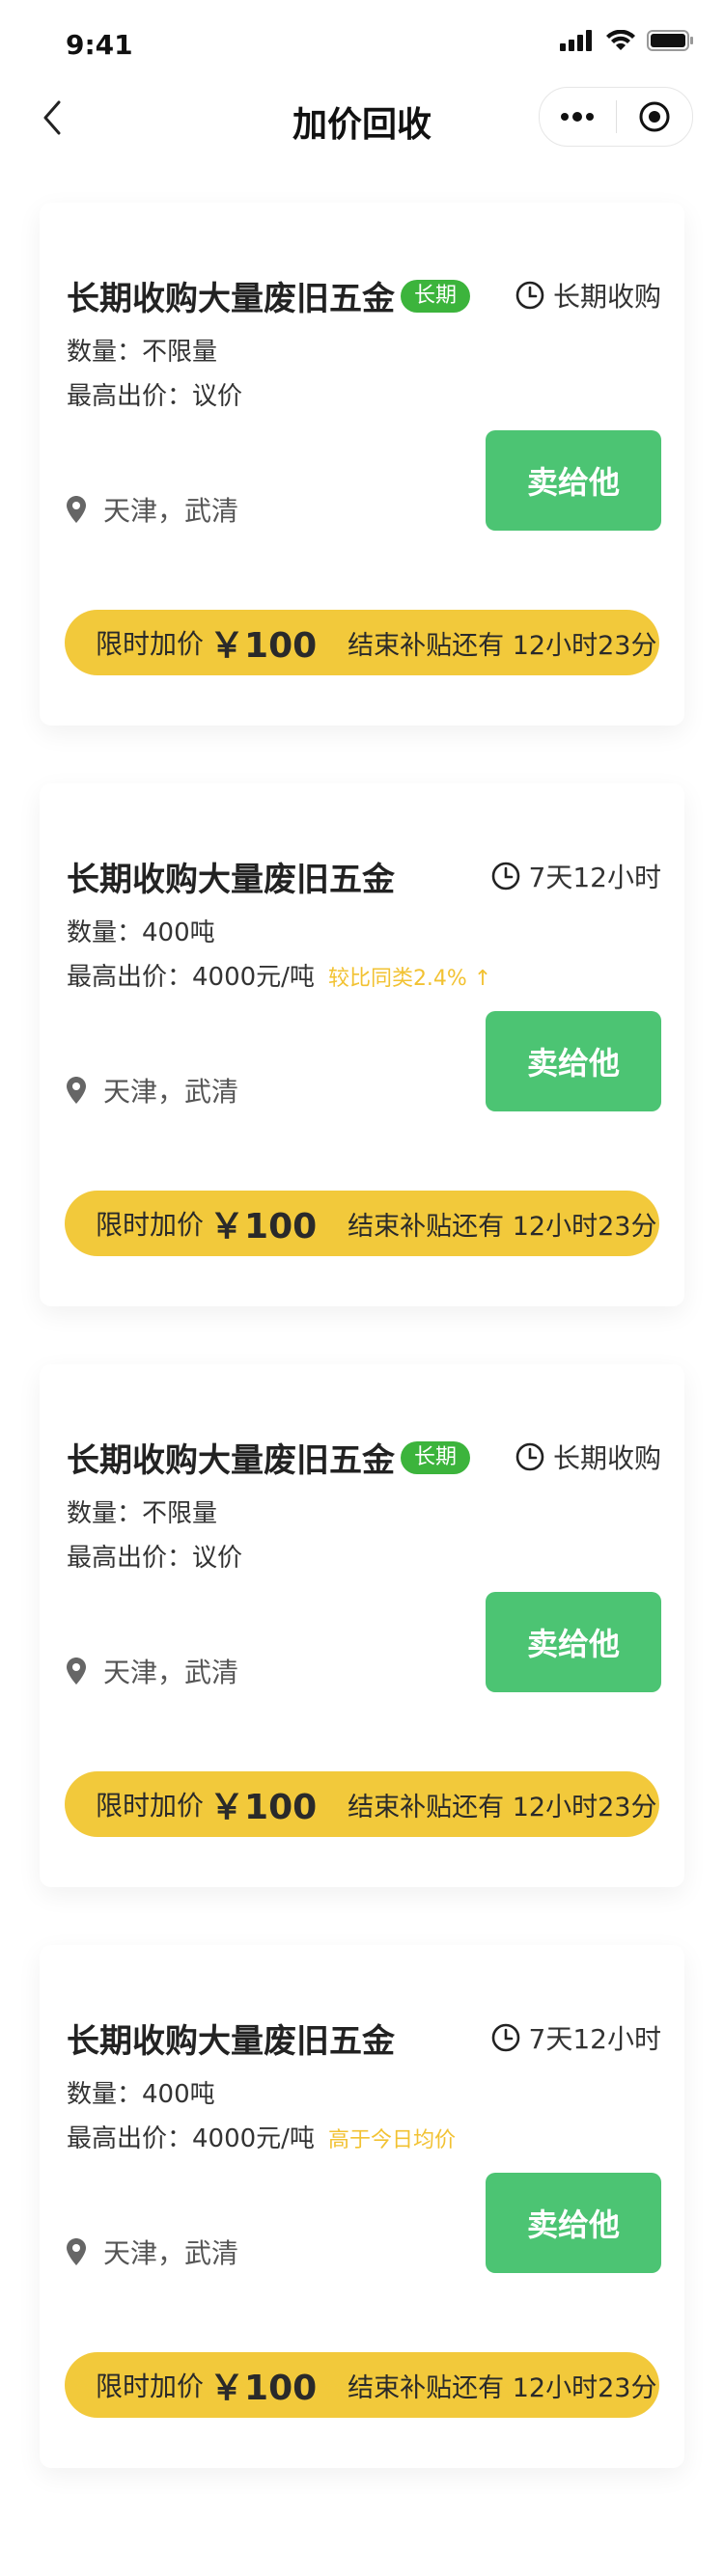  I want to click on price-row: 最高出价：4000元/吨 较比同类2.4% ↑, so click(279, 975).